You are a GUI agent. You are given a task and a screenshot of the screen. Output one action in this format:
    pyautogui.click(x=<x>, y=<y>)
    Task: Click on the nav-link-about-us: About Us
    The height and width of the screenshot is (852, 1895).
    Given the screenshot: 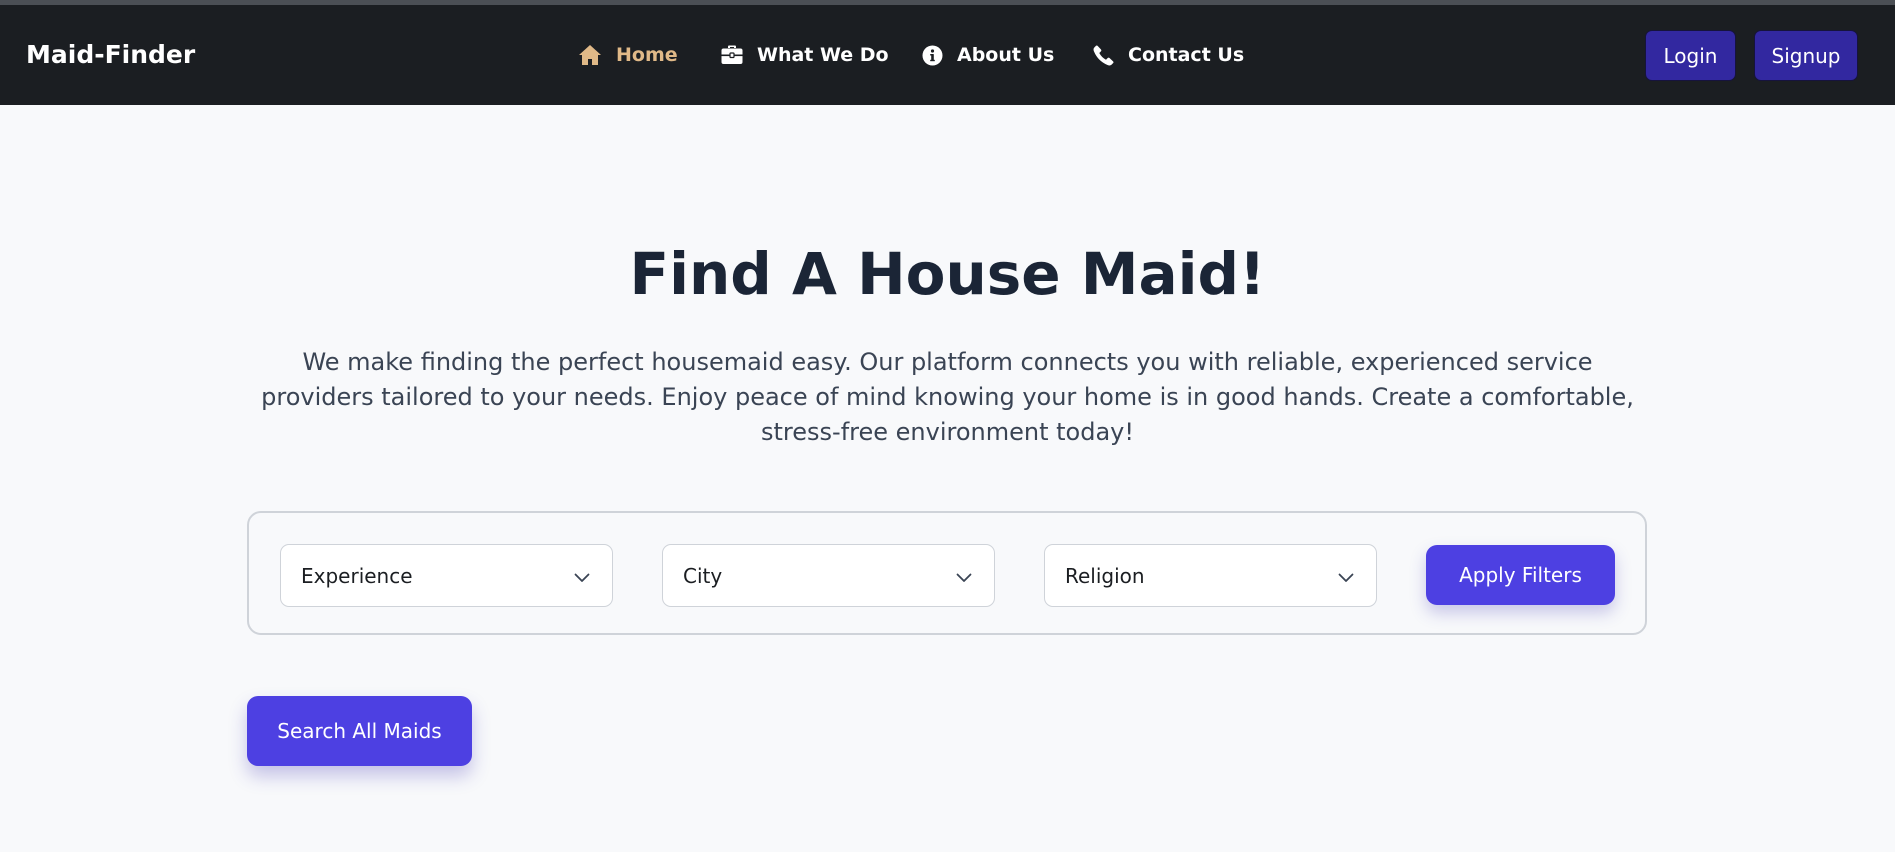 What is the action you would take?
    pyautogui.click(x=988, y=55)
    